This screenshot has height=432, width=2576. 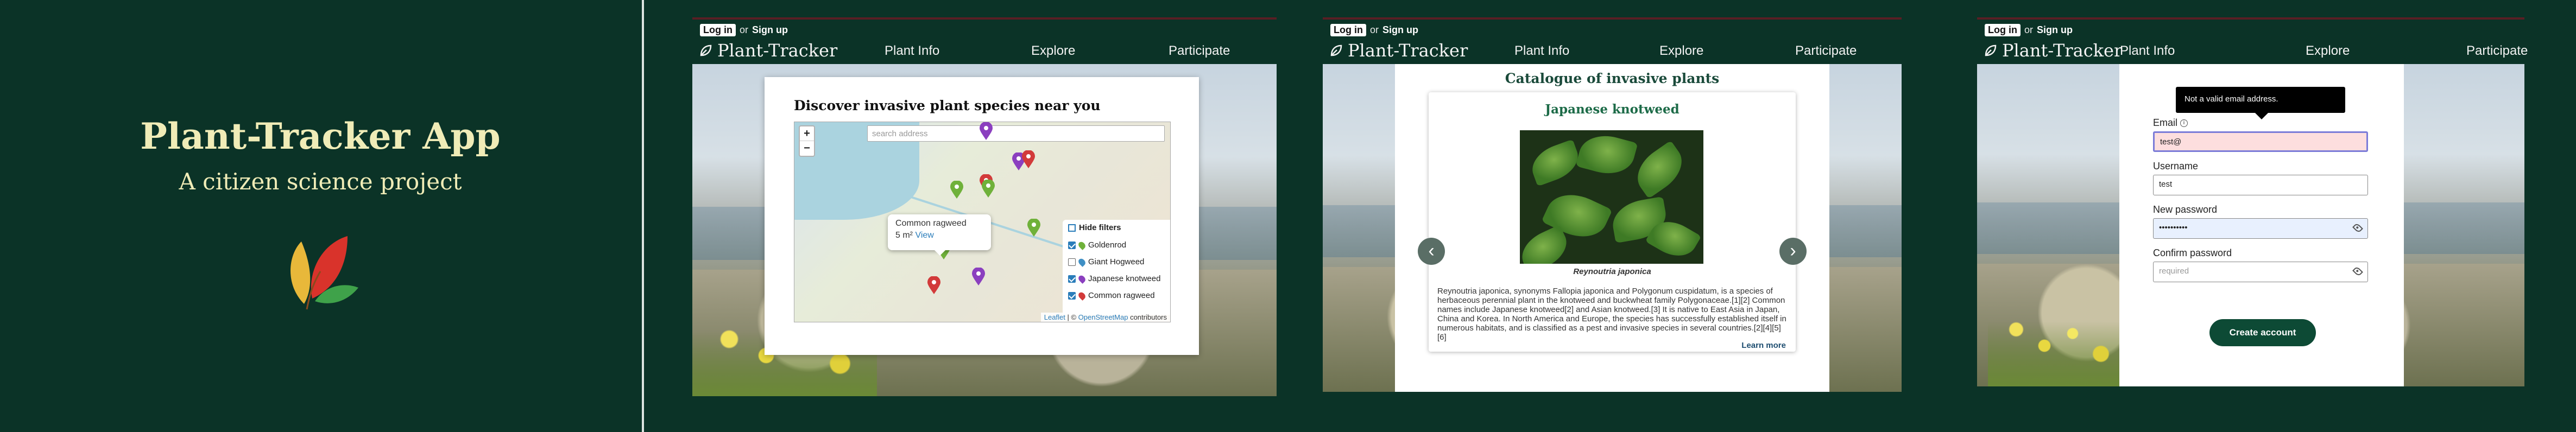 What do you see at coordinates (807, 133) in the screenshot?
I see `zoom-in-button: +` at bounding box center [807, 133].